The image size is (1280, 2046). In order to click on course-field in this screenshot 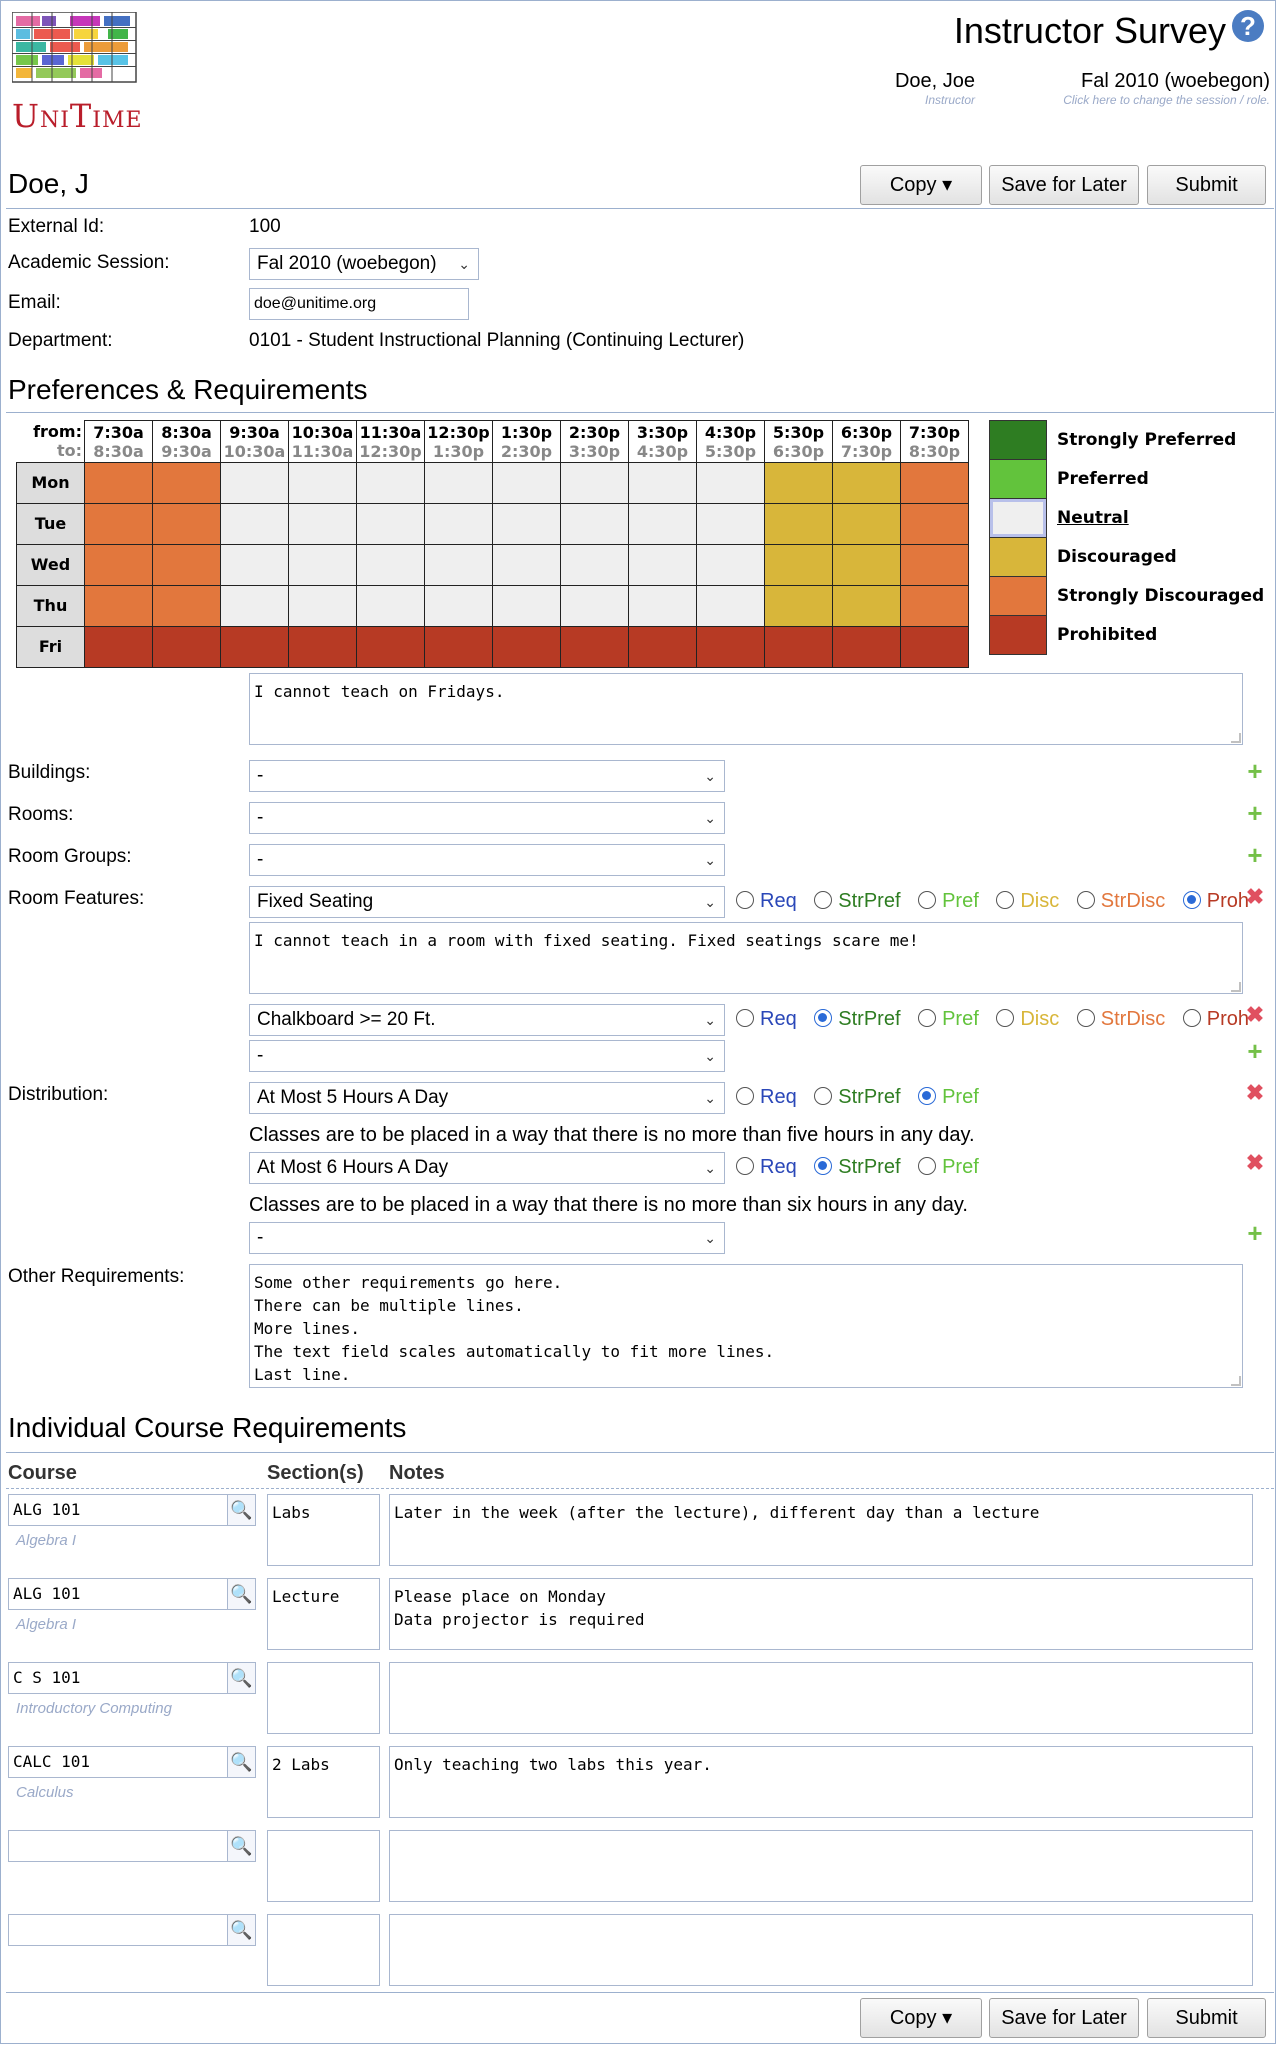, I will do `click(118, 1846)`.